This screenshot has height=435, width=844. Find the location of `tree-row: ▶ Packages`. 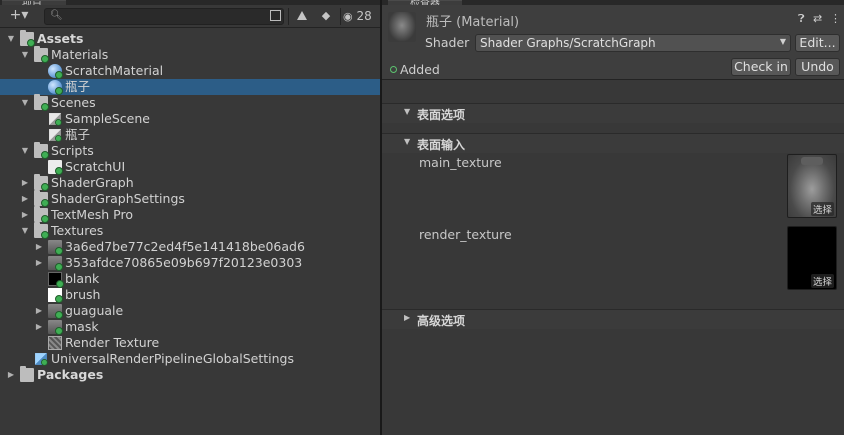

tree-row: ▶ Packages is located at coordinates (190, 374).